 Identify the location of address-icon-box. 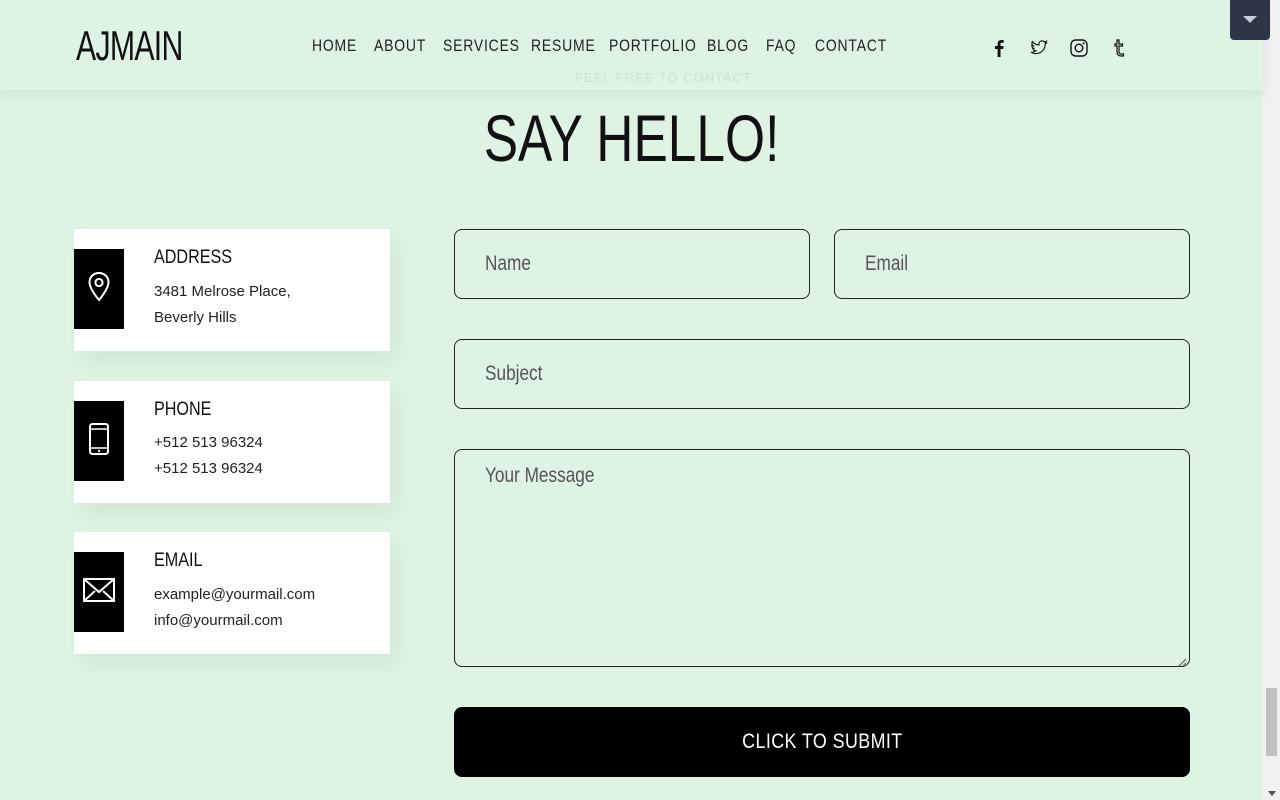
(99, 289).